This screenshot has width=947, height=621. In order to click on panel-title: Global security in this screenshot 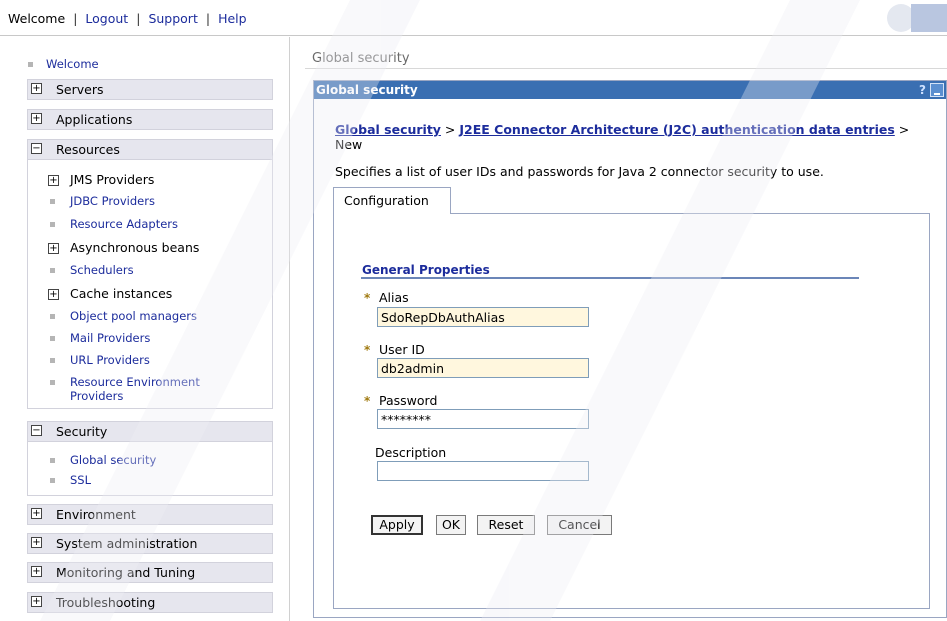, I will do `click(367, 90)`.